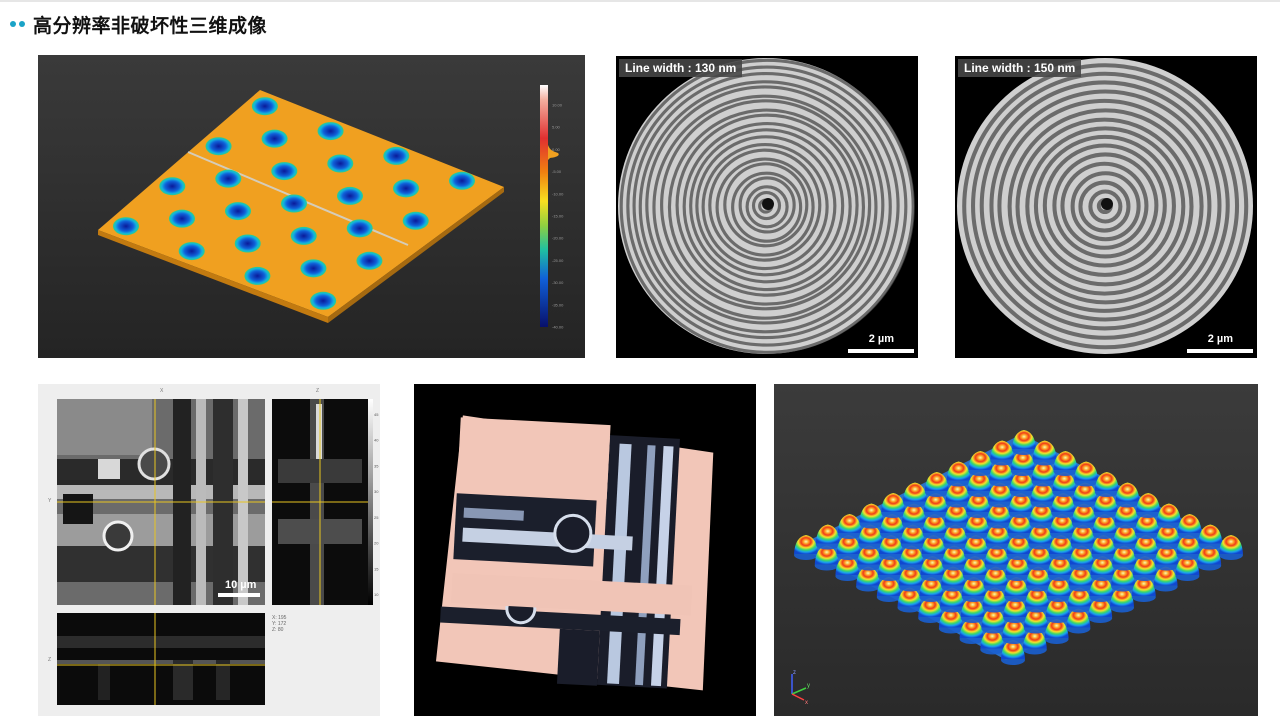 The height and width of the screenshot is (728, 1280). What do you see at coordinates (162, 391) in the screenshot?
I see `axis-x-label: X` at bounding box center [162, 391].